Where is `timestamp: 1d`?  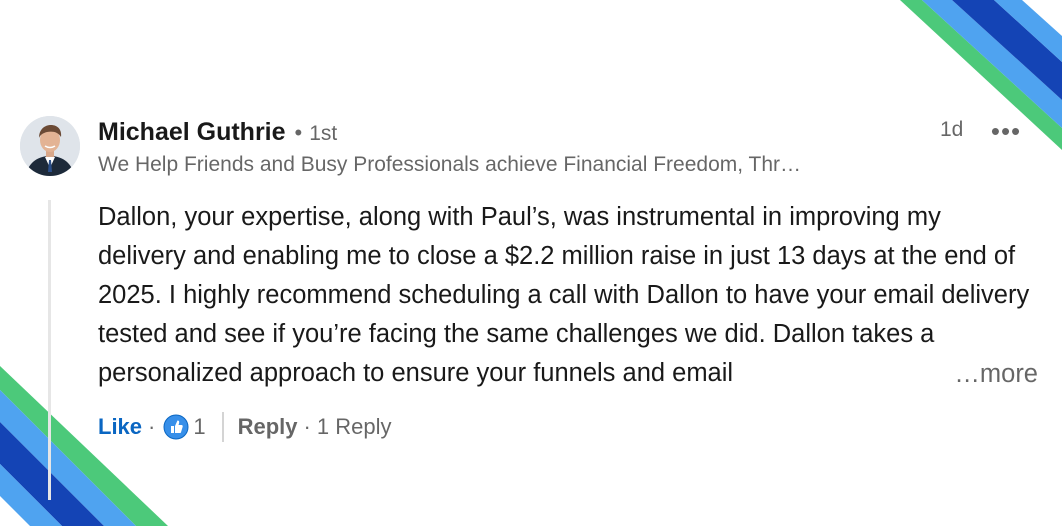
timestamp: 1d is located at coordinates (952, 129).